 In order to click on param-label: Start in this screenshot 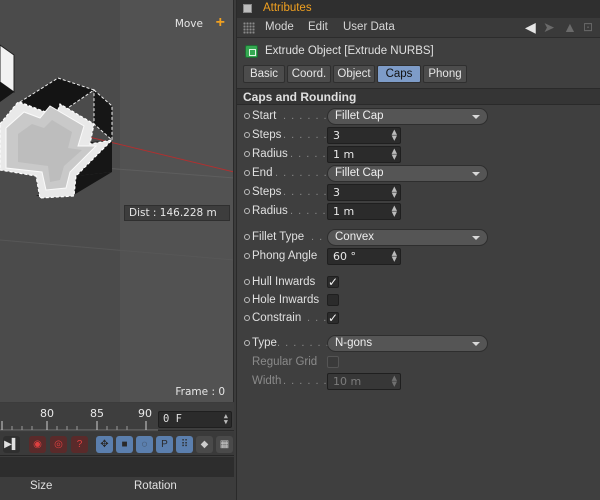, I will do `click(264, 116)`.